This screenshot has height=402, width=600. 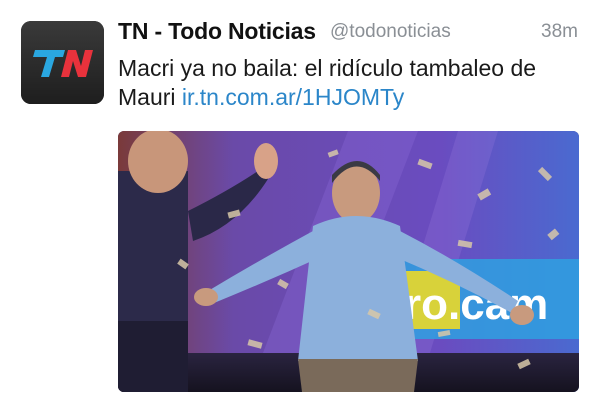 What do you see at coordinates (390, 32) in the screenshot?
I see `user-handle: @todonoticias` at bounding box center [390, 32].